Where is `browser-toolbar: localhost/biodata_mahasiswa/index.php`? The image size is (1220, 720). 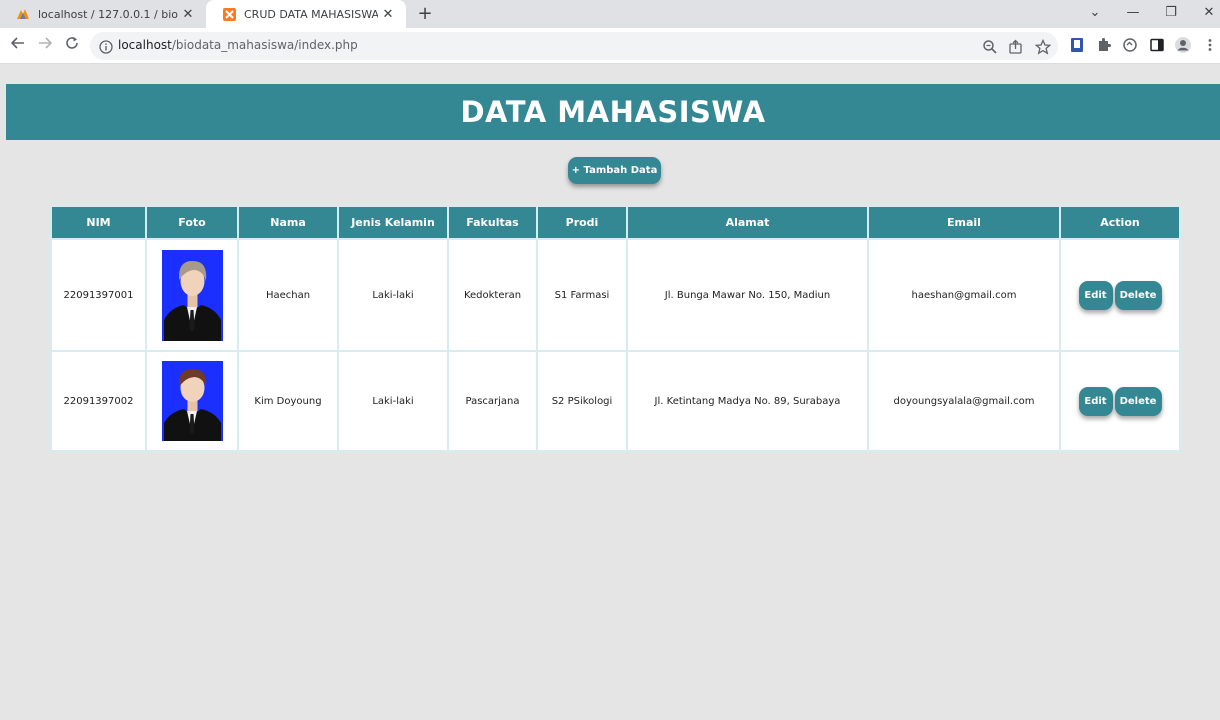 browser-toolbar: localhost/biodata_mahasiswa/index.php is located at coordinates (610, 46).